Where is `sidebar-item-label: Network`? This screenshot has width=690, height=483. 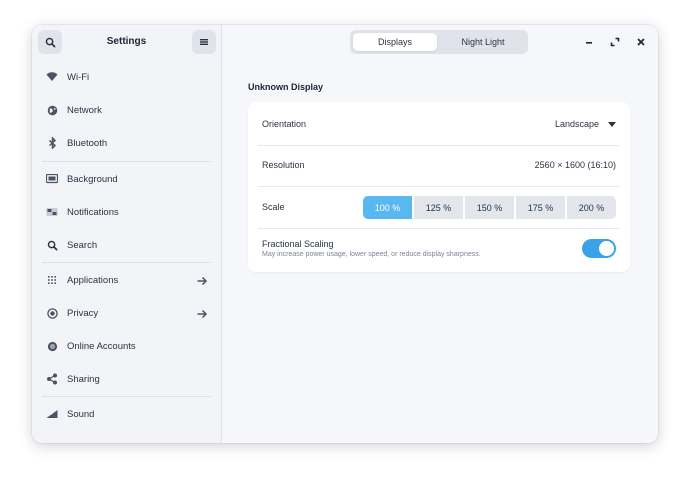 sidebar-item-label: Network is located at coordinates (84, 110).